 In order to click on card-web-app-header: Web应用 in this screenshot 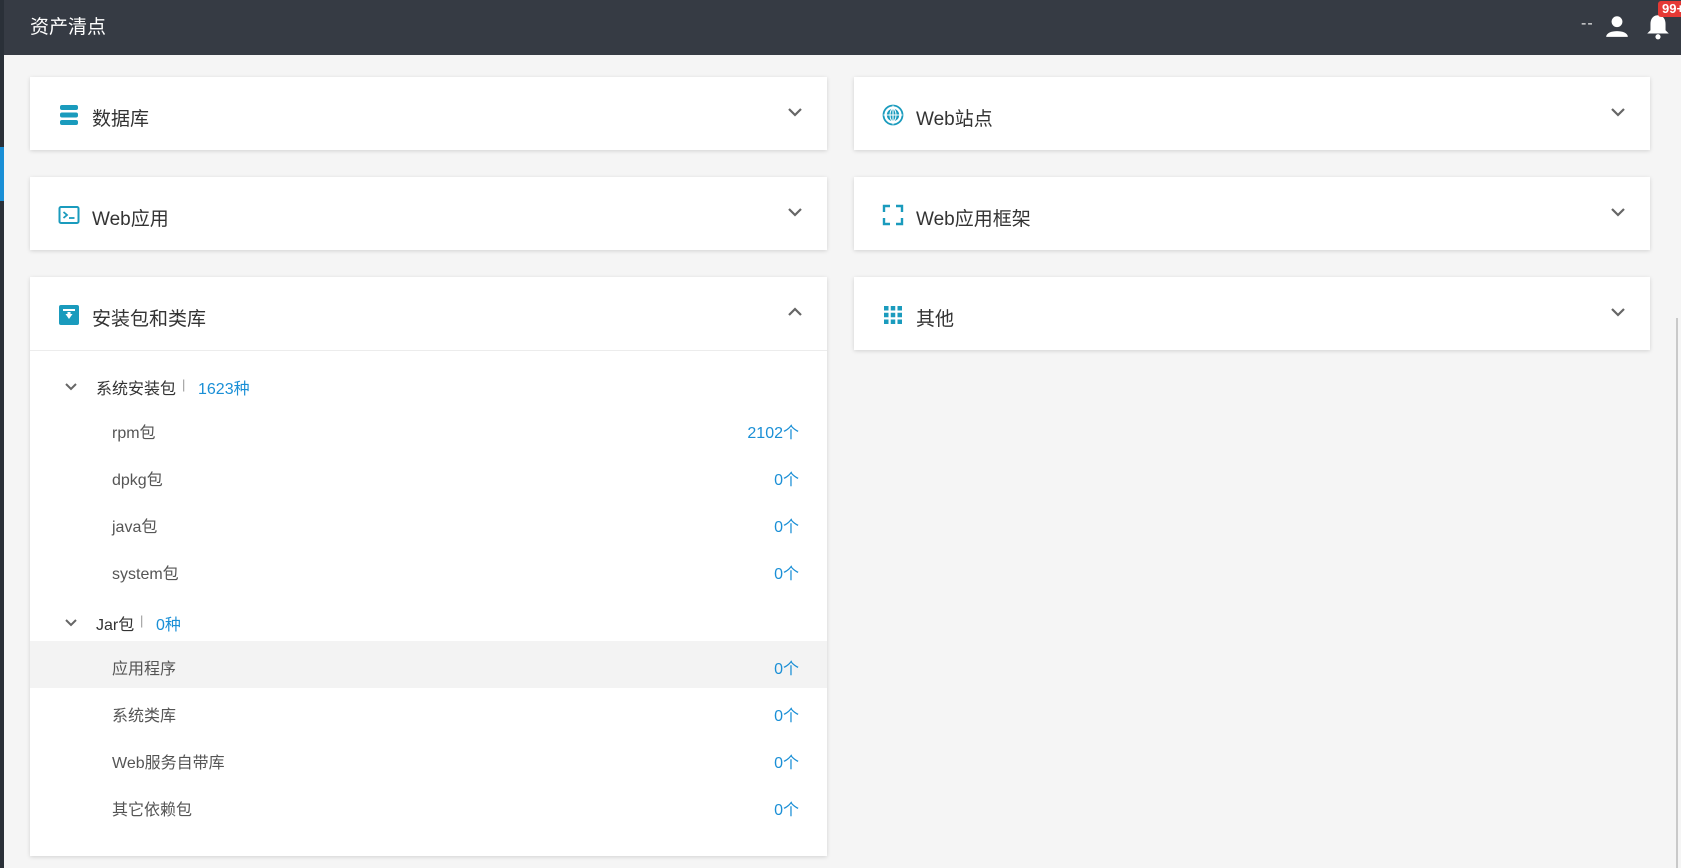, I will do `click(428, 213)`.